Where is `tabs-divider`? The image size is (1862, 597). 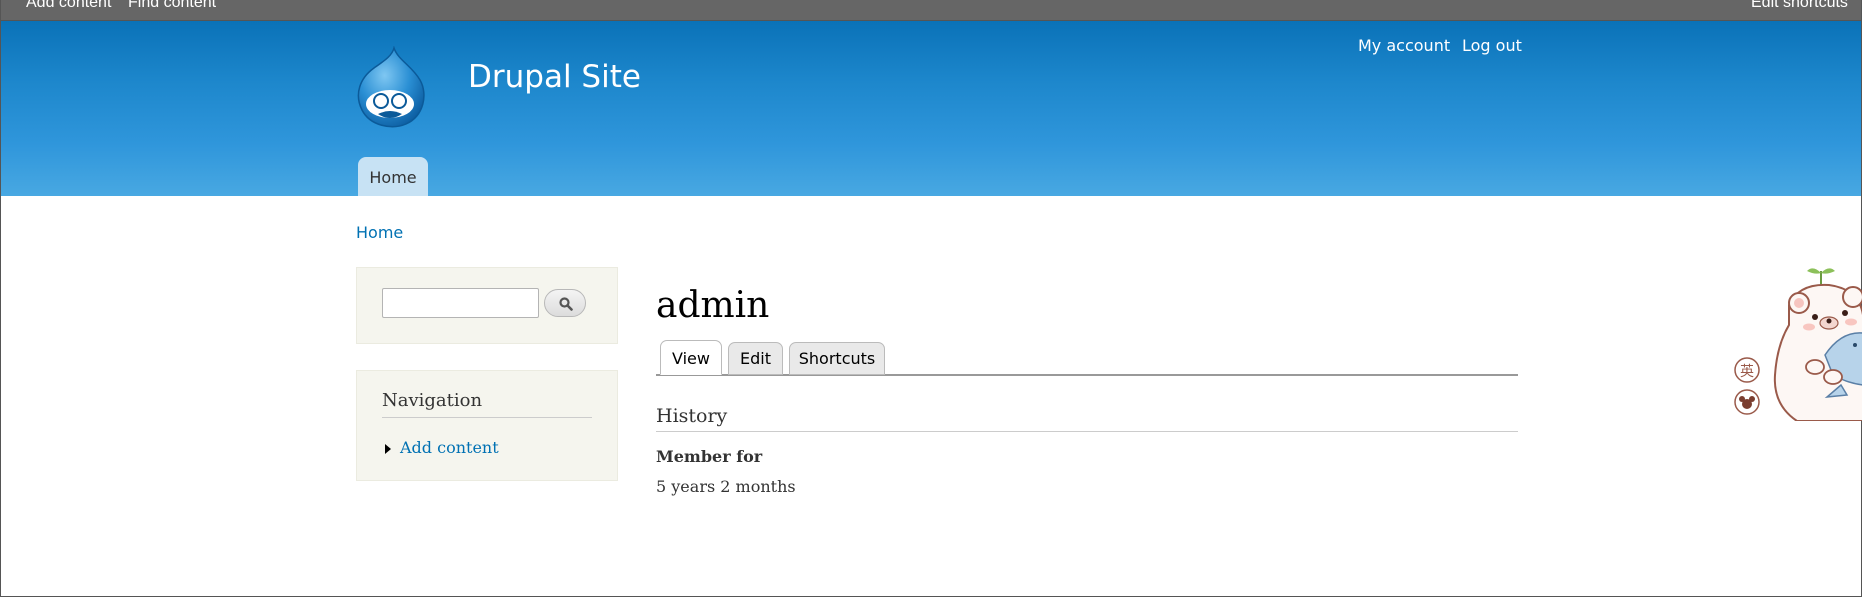
tabs-divider is located at coordinates (1087, 375).